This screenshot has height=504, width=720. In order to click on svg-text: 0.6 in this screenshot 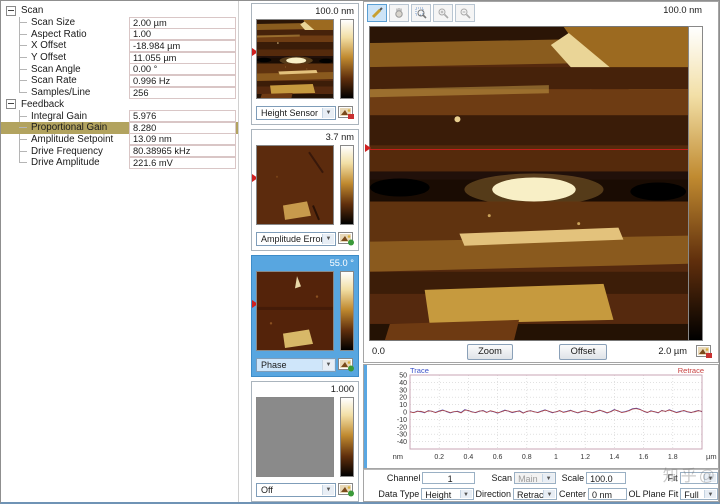, I will do `click(498, 457)`.